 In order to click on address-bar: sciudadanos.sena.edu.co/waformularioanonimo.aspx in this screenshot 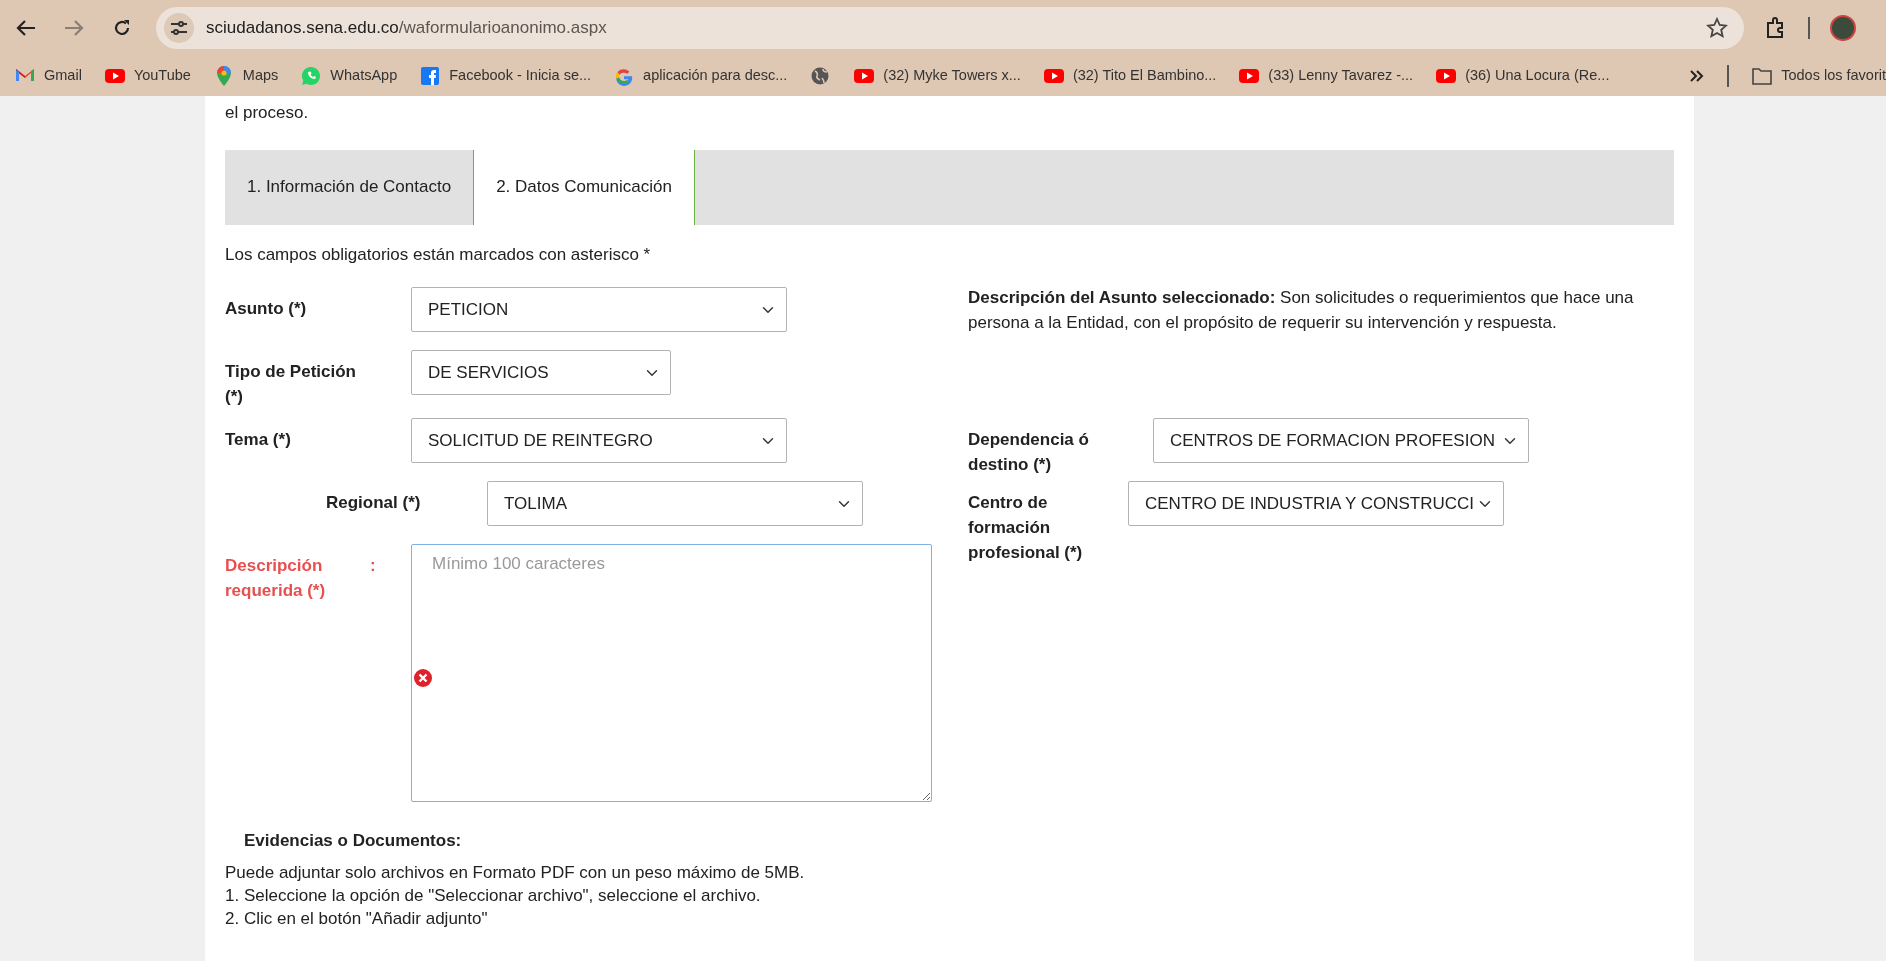, I will do `click(950, 28)`.